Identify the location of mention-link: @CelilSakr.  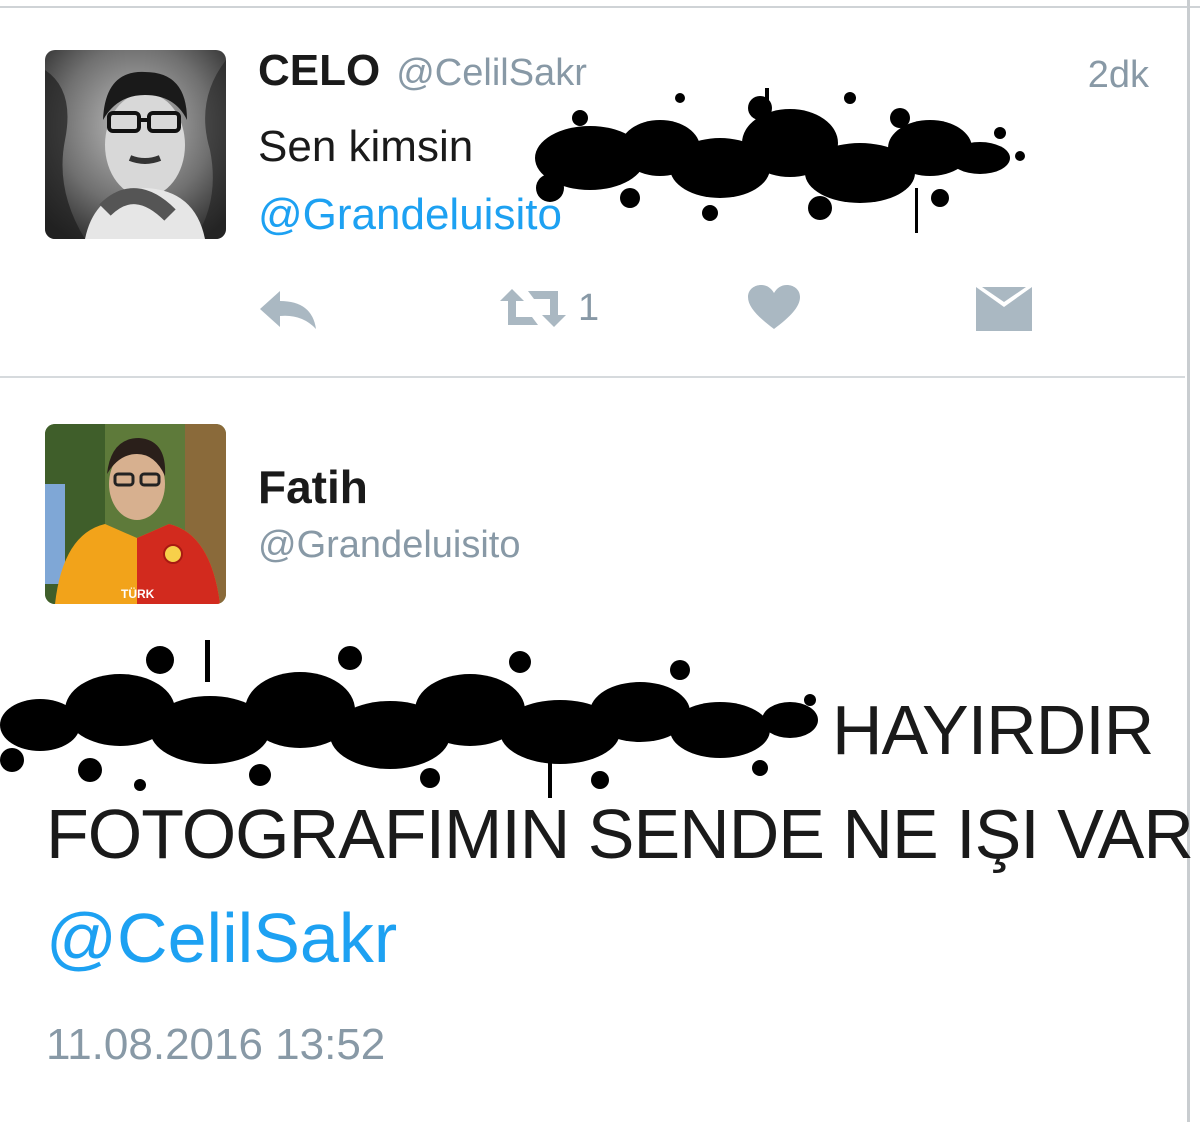
(619, 938).